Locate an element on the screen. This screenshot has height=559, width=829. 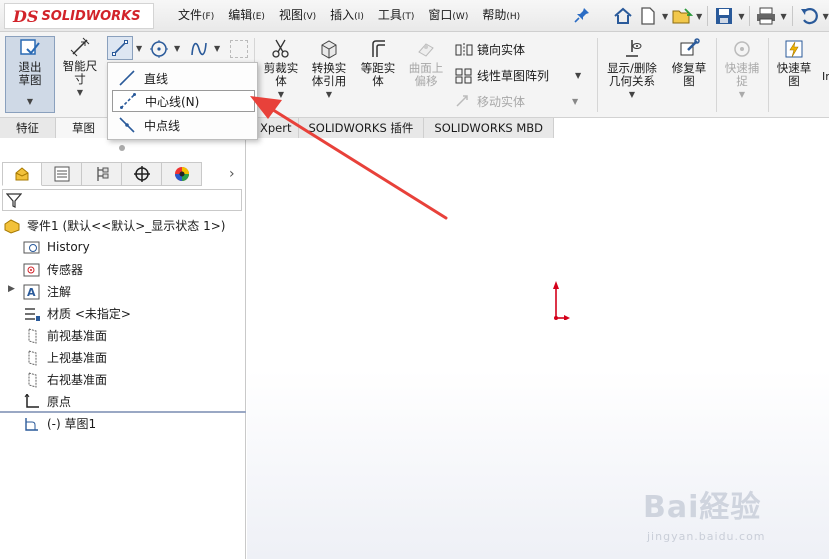
menu-help: 帮助(H) is located at coordinates (501, 14).